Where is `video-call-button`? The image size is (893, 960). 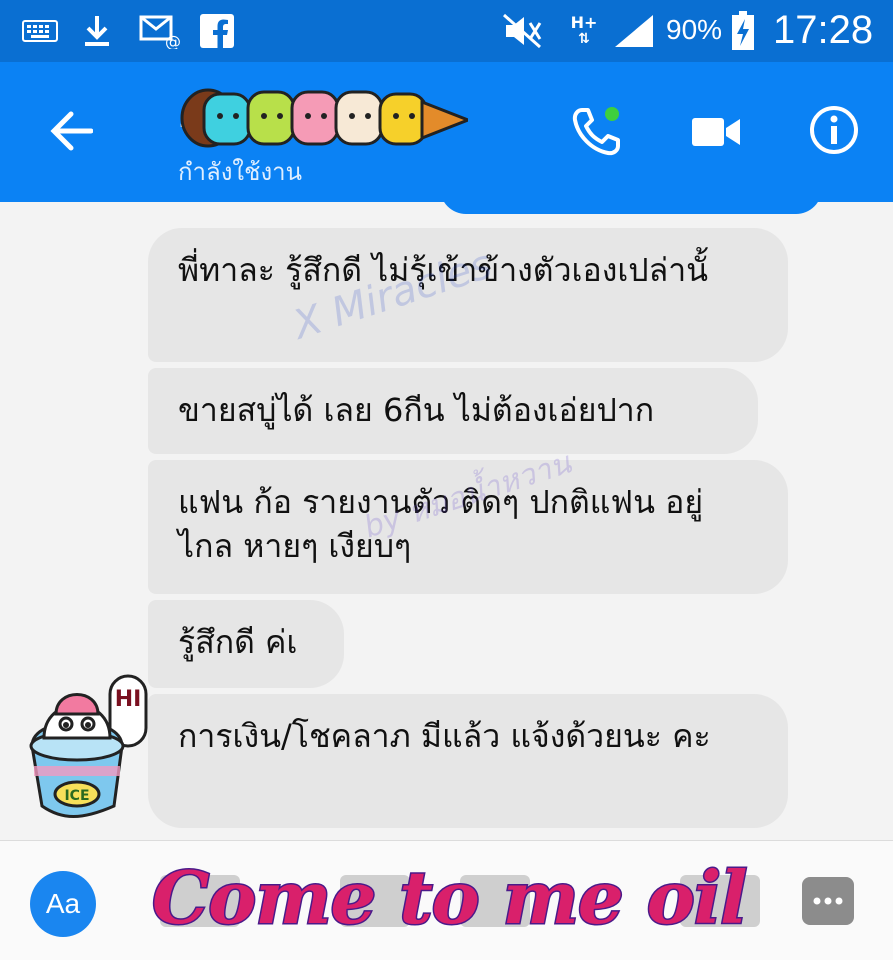 video-call-button is located at coordinates (716, 132).